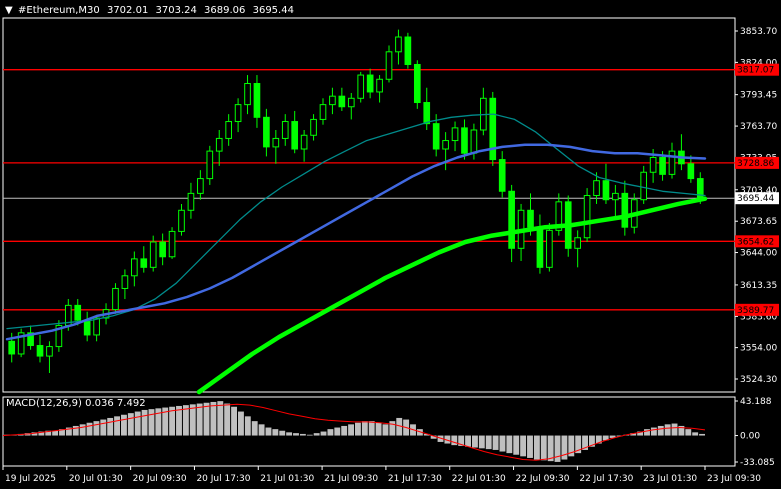 This screenshot has height=489, width=781. Describe the element at coordinates (606, 479) in the screenshot. I see `time-tick-label: 22 Jul 17:30` at that location.